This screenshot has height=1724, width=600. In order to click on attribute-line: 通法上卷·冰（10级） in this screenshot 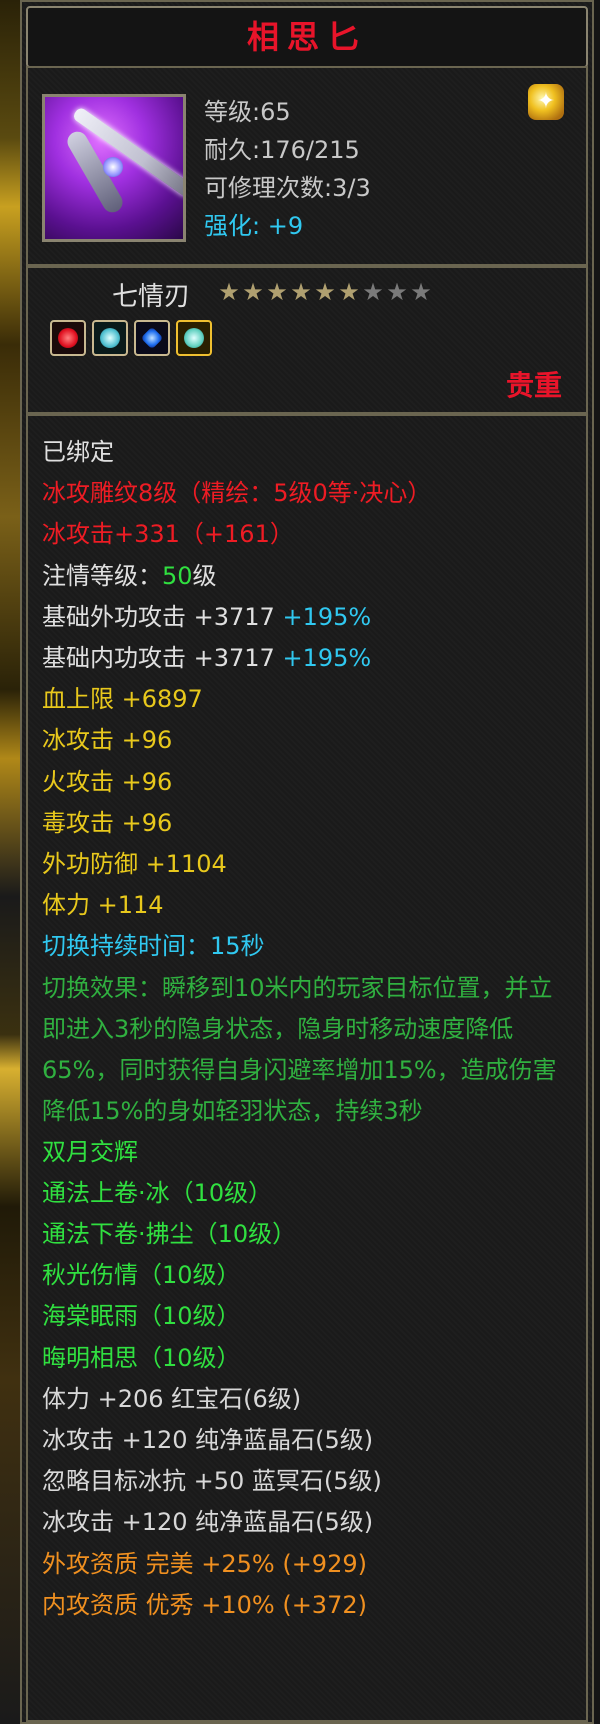, I will do `click(310, 1193)`.